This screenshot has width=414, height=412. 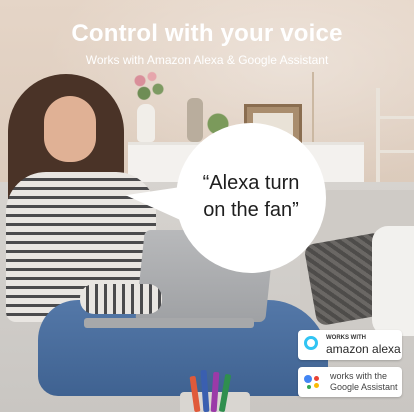 What do you see at coordinates (363, 349) in the screenshot?
I see `alexa-badge-text: amazon alexa` at bounding box center [363, 349].